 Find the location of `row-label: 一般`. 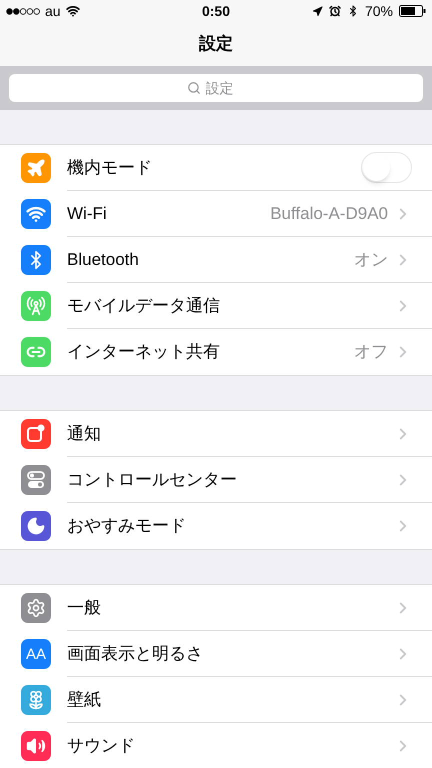

row-label: 一般 is located at coordinates (84, 607).